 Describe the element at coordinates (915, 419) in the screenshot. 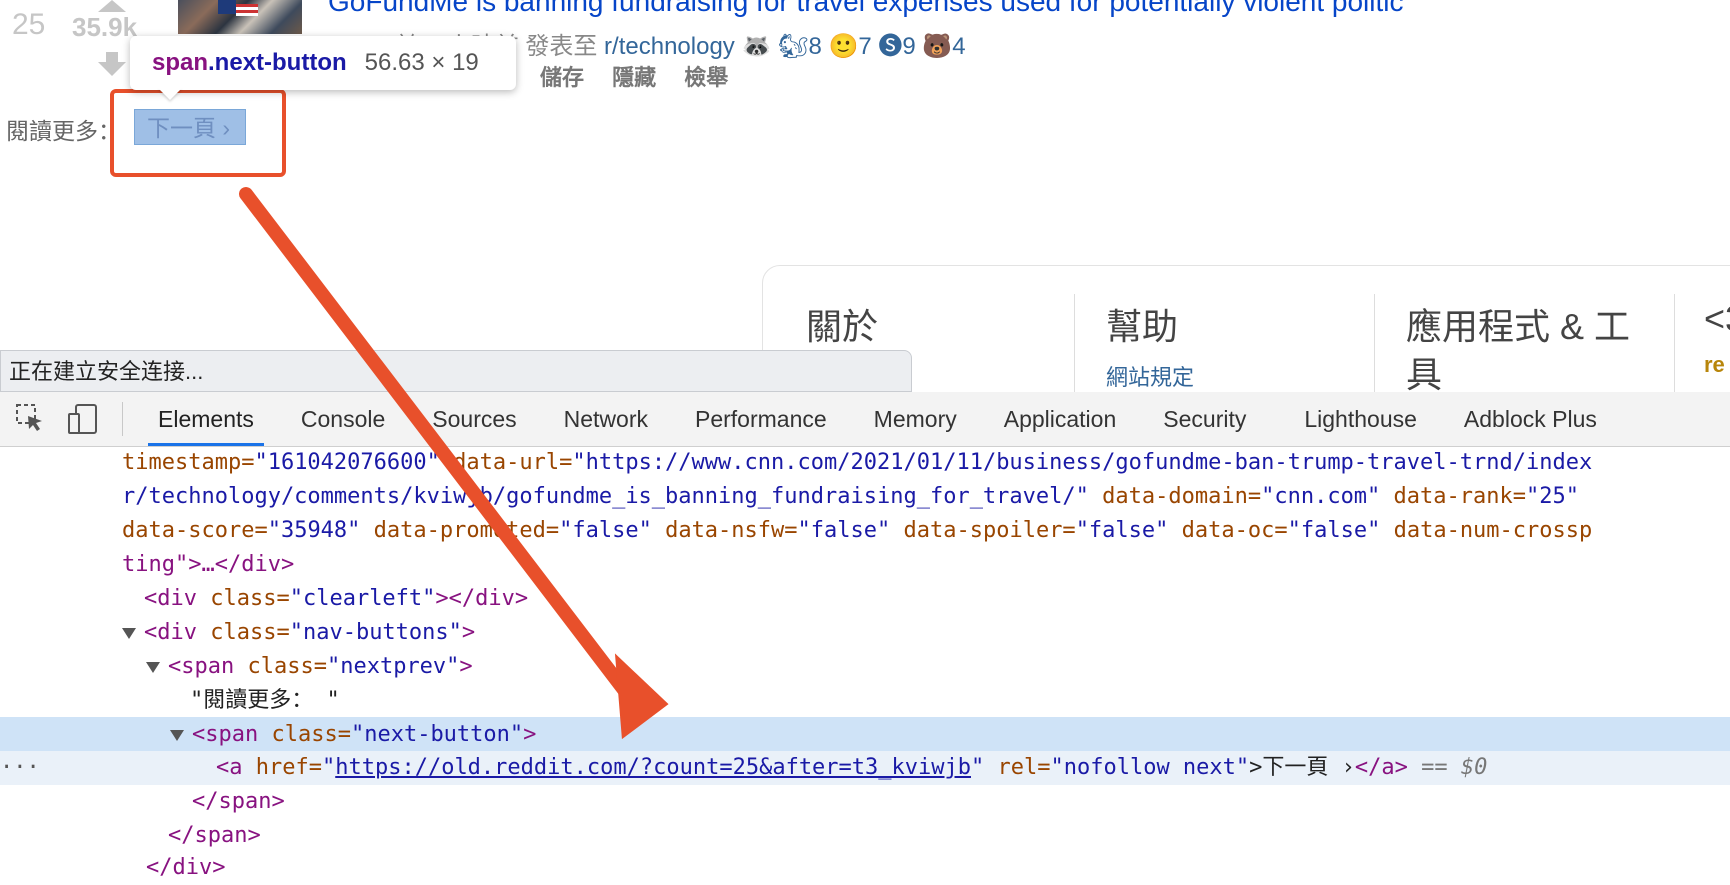

I see `tab-memory: Memory` at that location.